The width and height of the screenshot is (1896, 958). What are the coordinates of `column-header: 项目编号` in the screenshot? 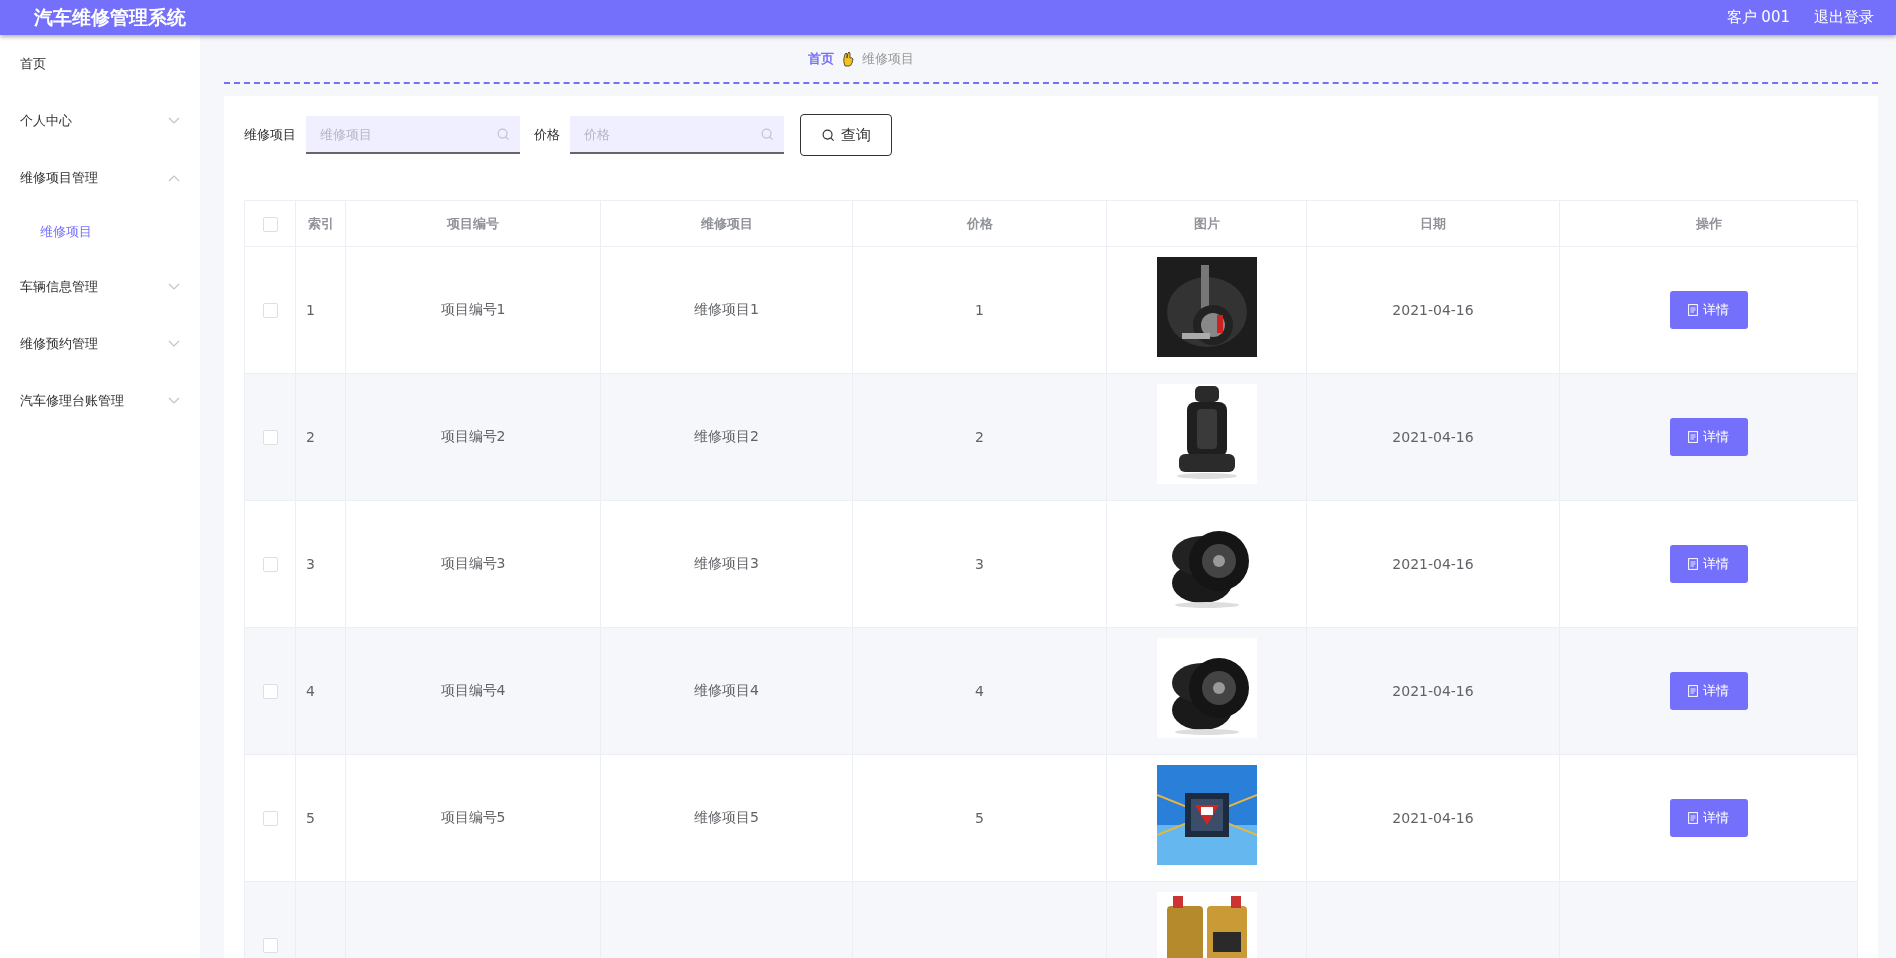 It's located at (473, 223).